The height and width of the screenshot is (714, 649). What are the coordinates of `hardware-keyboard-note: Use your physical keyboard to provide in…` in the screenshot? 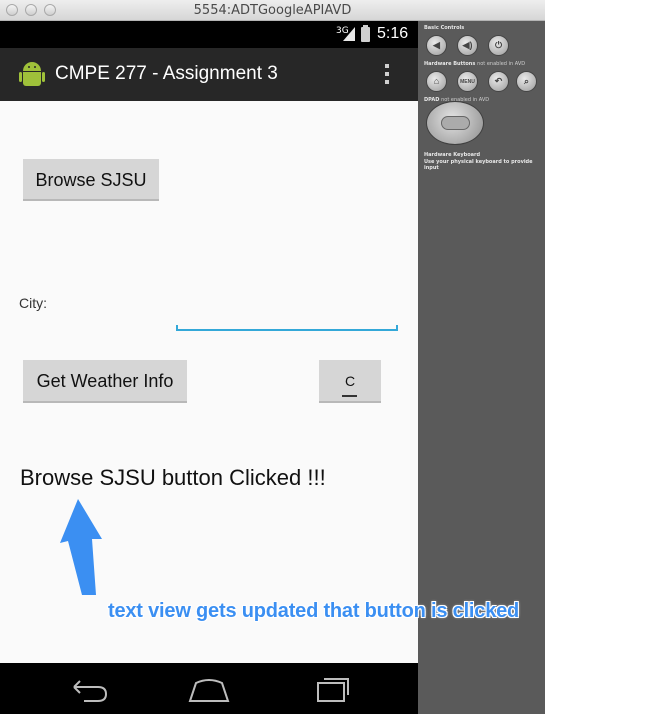 It's located at (478, 165).